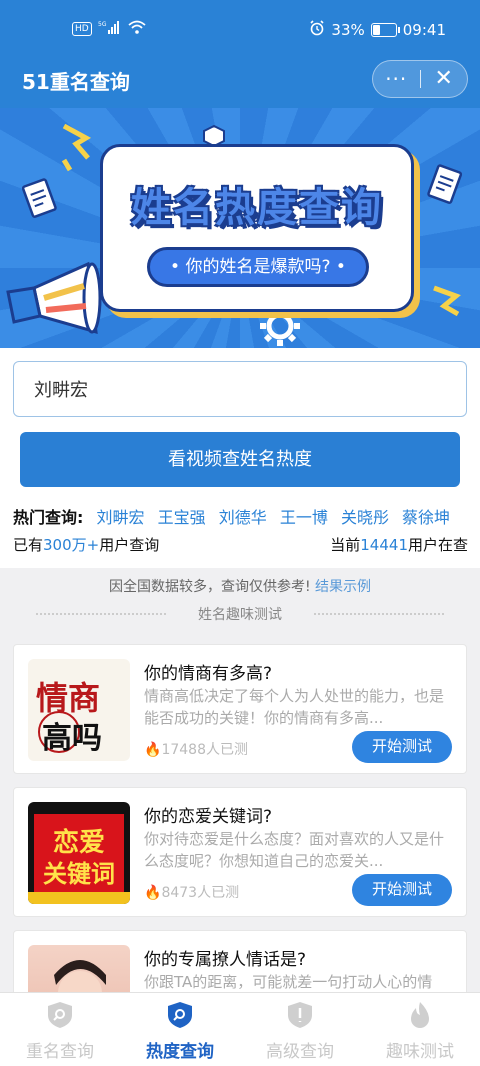  What do you see at coordinates (437, 545) in the screenshot?
I see `current-suffix: 用户在查` at bounding box center [437, 545].